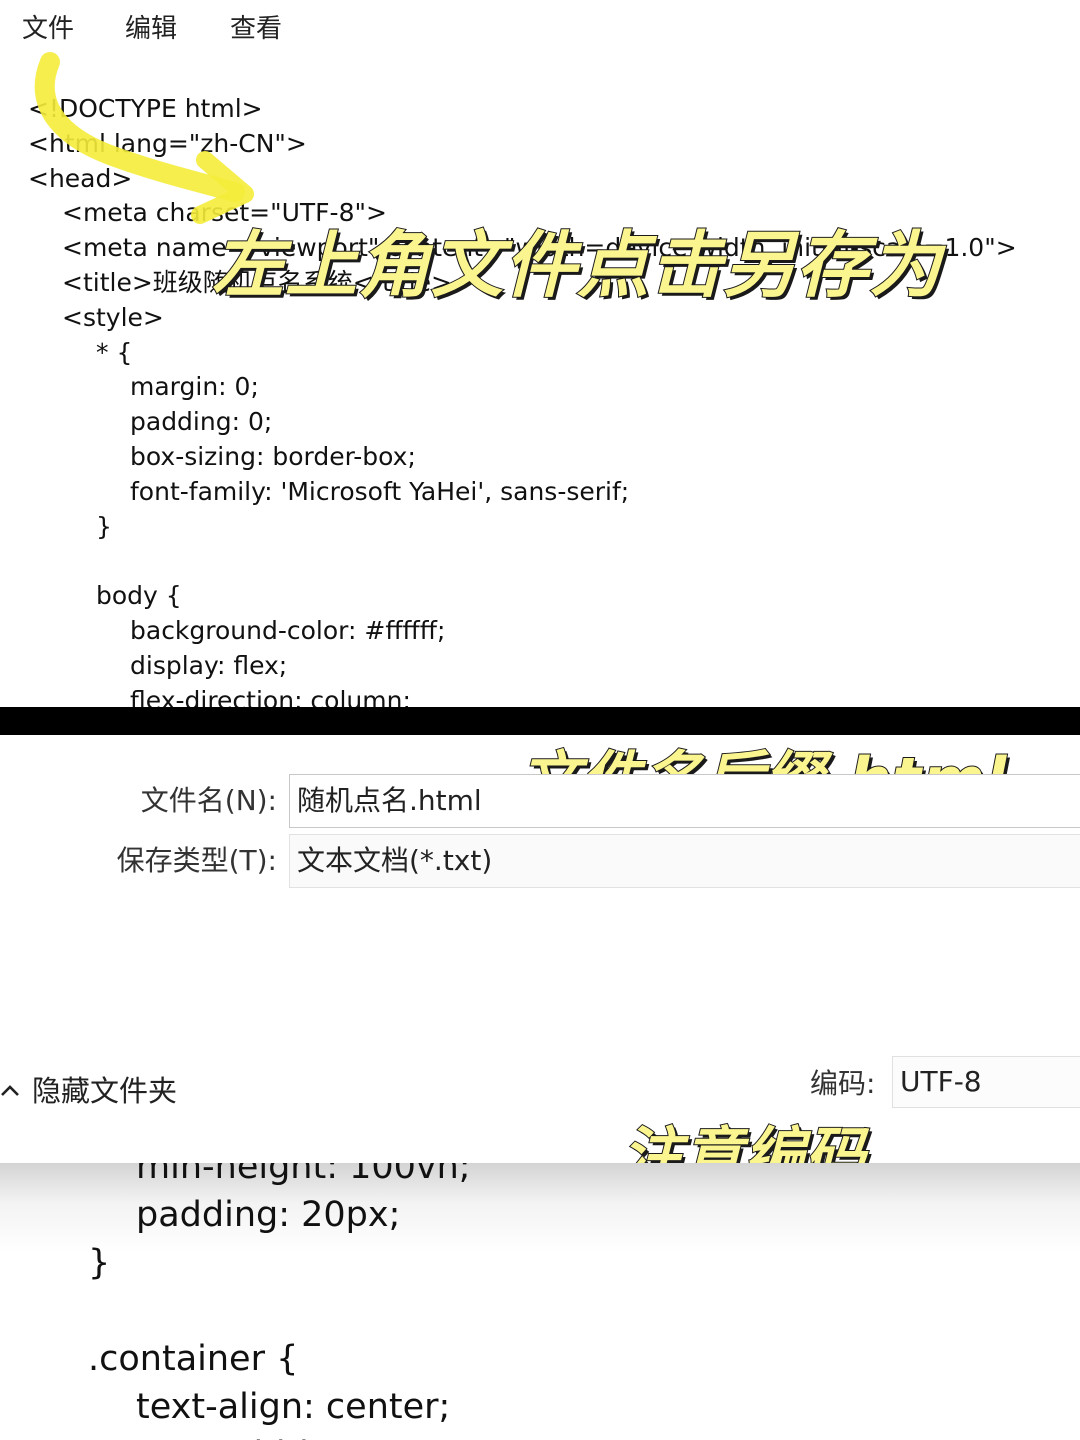  What do you see at coordinates (684, 861) in the screenshot?
I see `savetype-select: 文本文档(*.txt)` at bounding box center [684, 861].